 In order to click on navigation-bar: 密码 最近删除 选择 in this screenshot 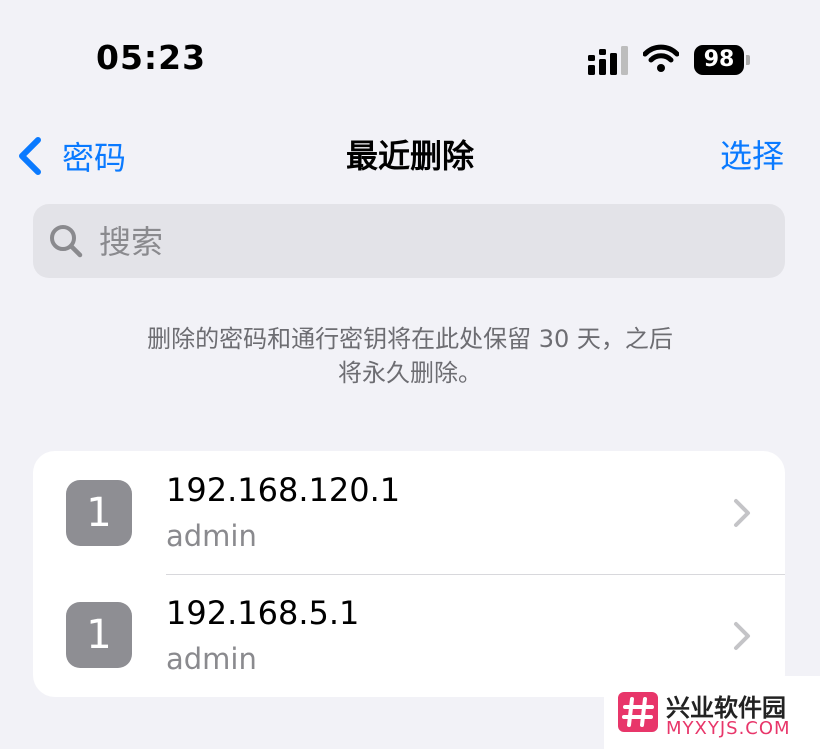, I will do `click(410, 155)`.